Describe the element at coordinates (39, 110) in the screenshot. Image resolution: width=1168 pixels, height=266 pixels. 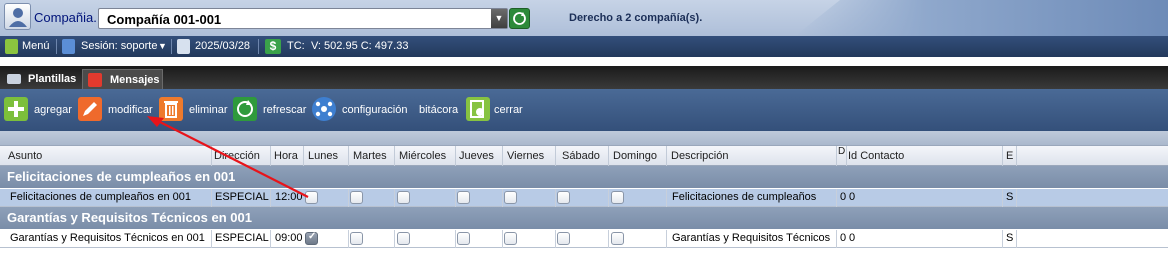
I see `add-button: agregar` at that location.